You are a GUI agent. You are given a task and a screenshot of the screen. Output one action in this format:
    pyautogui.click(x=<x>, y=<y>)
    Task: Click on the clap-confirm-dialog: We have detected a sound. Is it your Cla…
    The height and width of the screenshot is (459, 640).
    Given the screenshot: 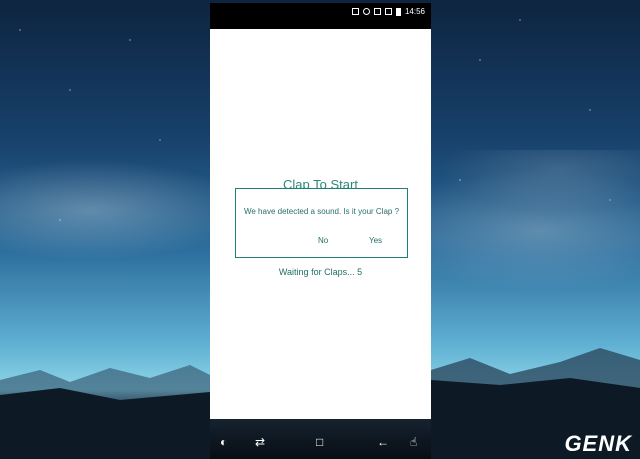 What is the action you would take?
    pyautogui.click(x=321, y=223)
    